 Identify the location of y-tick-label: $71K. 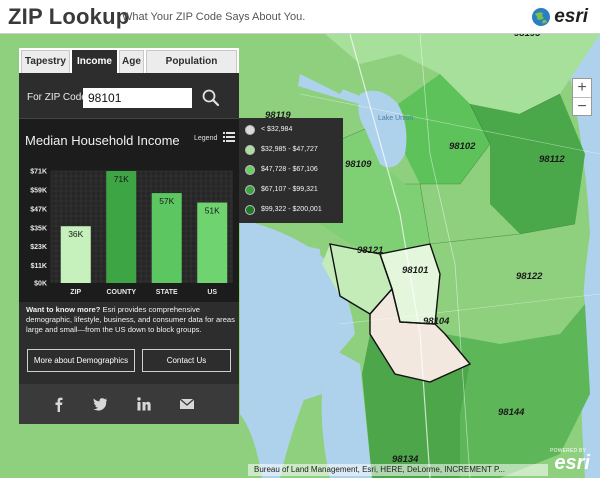
(38, 172).